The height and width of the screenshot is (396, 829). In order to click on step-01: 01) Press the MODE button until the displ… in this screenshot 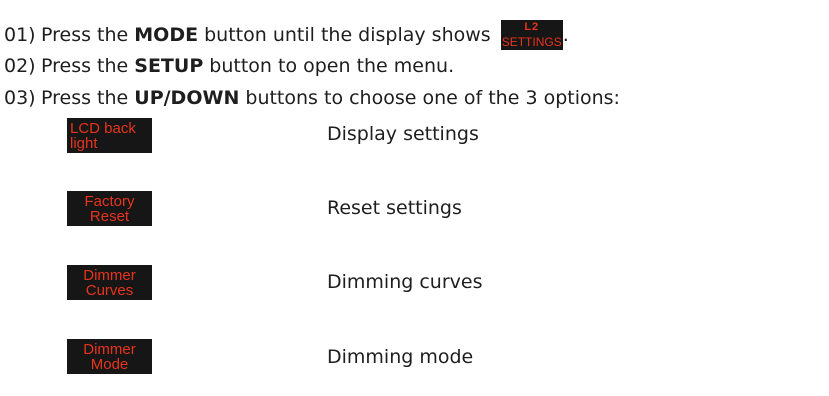, I will do `click(286, 35)`.